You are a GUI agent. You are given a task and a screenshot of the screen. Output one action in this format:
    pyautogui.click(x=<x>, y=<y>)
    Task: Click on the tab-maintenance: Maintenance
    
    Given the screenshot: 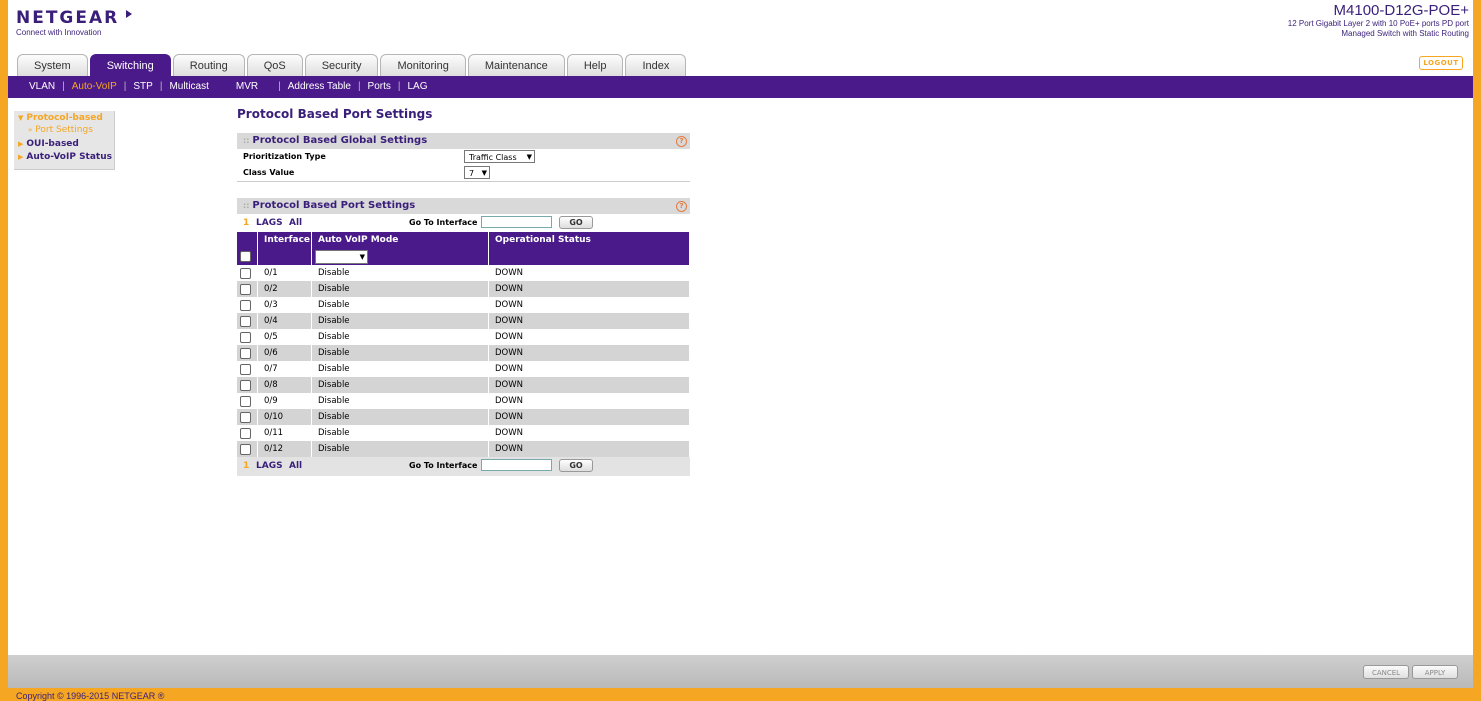 What is the action you would take?
    pyautogui.click(x=516, y=65)
    